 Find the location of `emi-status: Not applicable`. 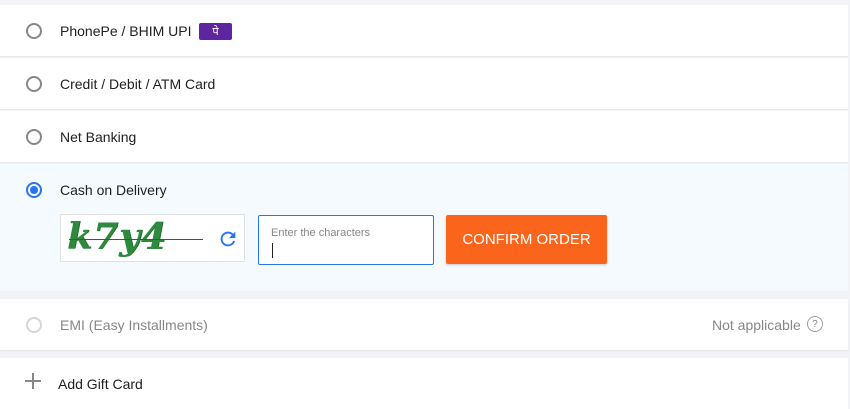

emi-status: Not applicable is located at coordinates (756, 325).